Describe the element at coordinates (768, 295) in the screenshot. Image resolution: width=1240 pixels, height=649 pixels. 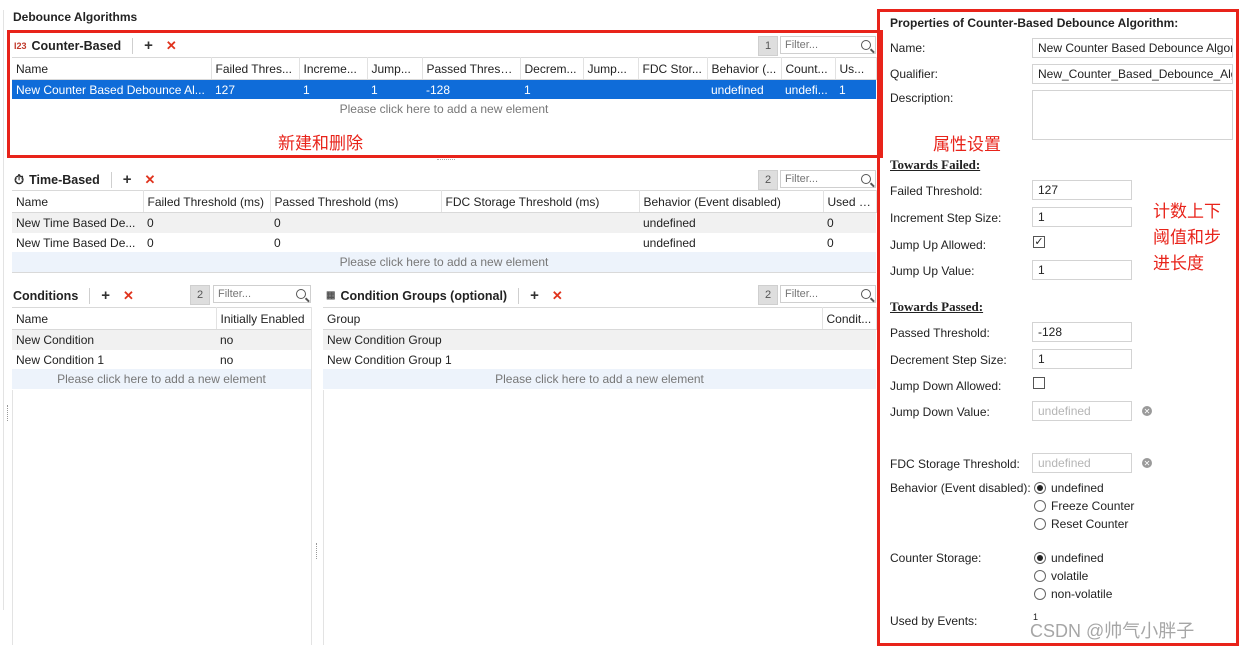
I see `groups-count-badge: 2` at that location.